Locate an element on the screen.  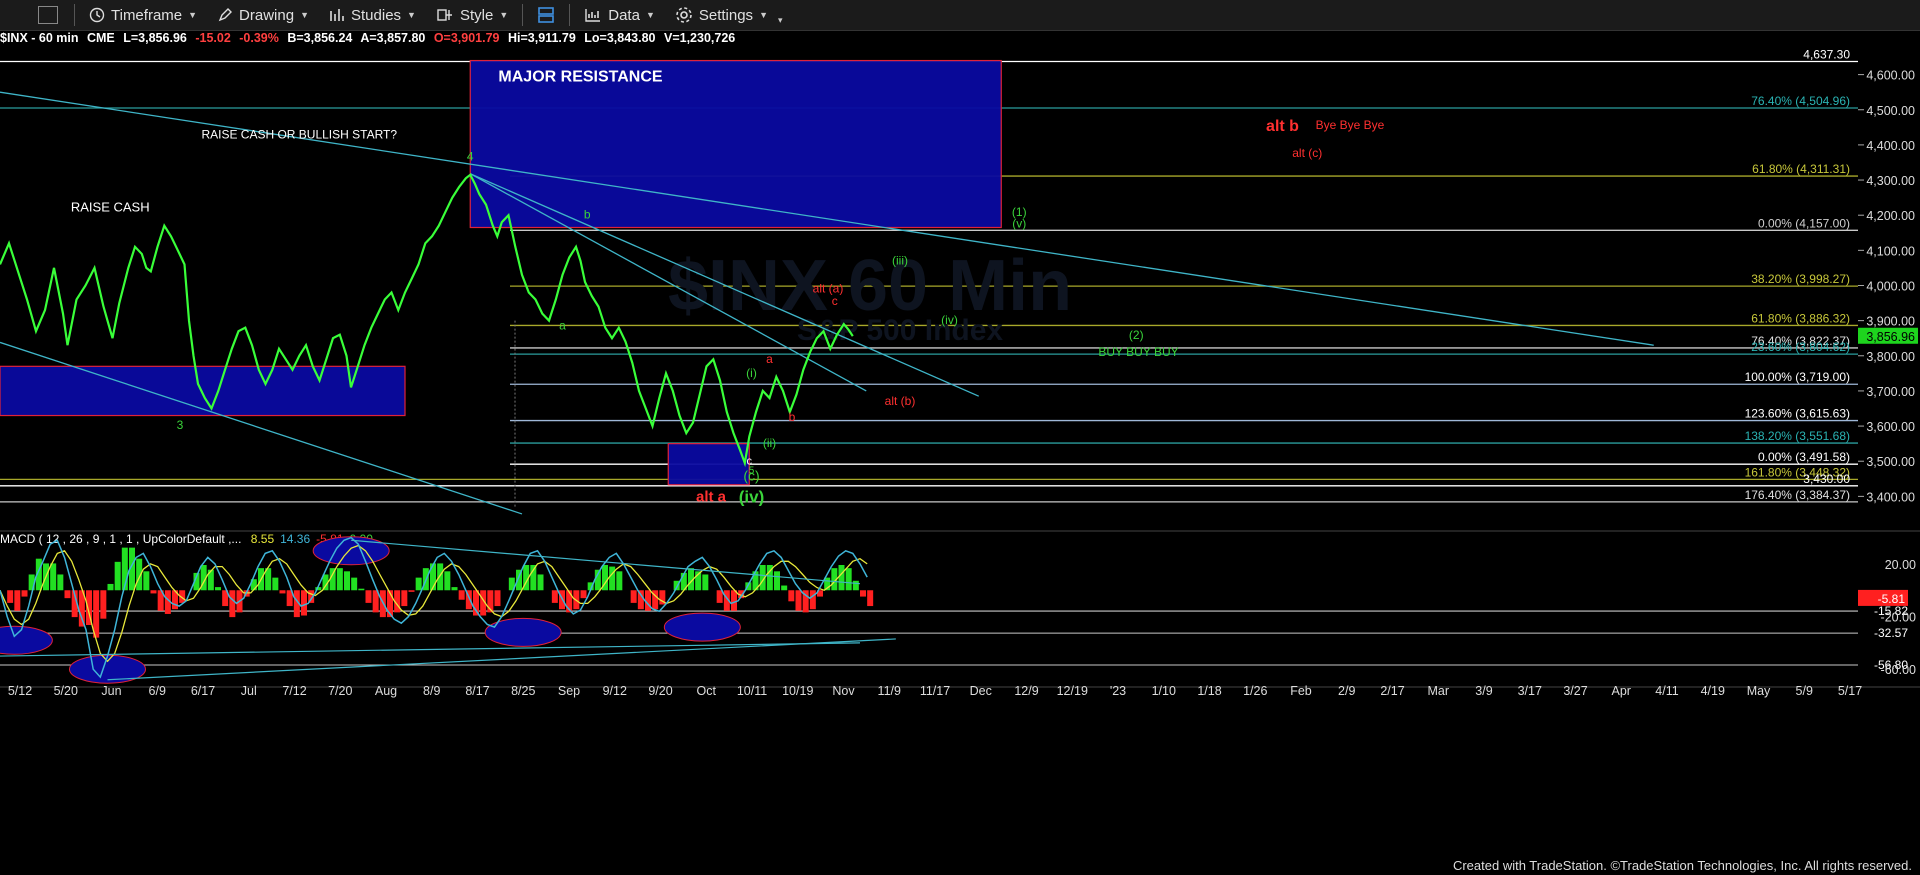
date-tick-label: Apr is located at coordinates (1621, 691).